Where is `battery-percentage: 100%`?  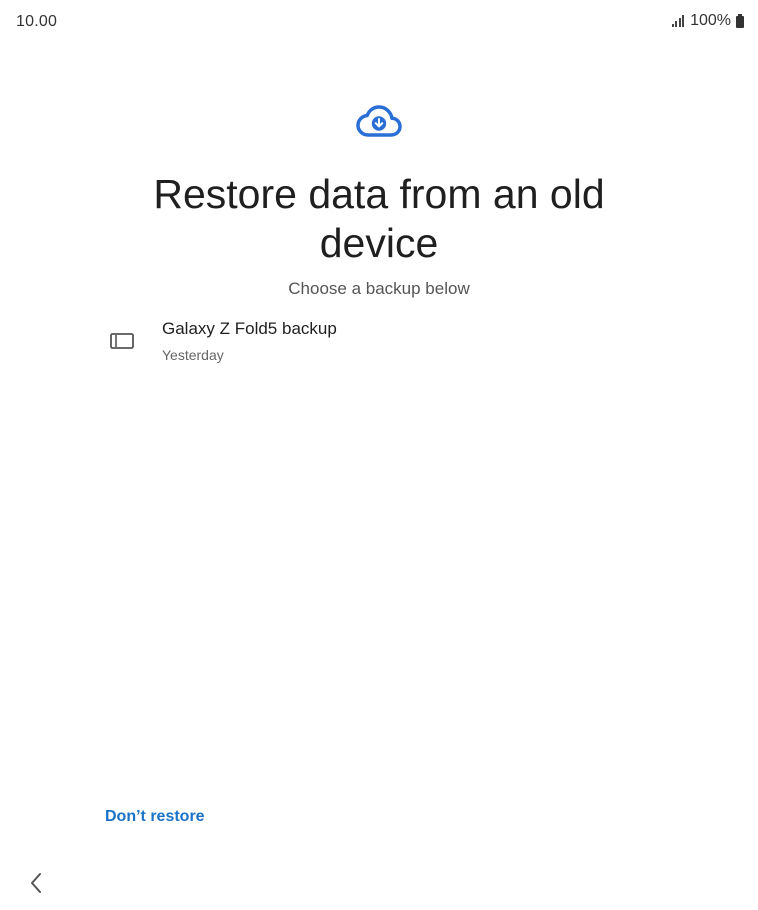 battery-percentage: 100% is located at coordinates (710, 20).